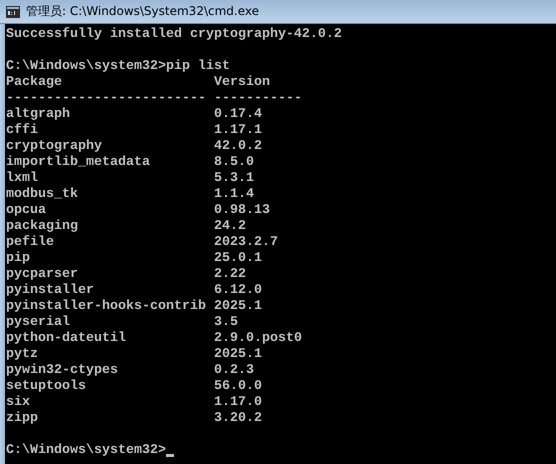  What do you see at coordinates (234, 195) in the screenshot?
I see `package-version: 1.1.4` at bounding box center [234, 195].